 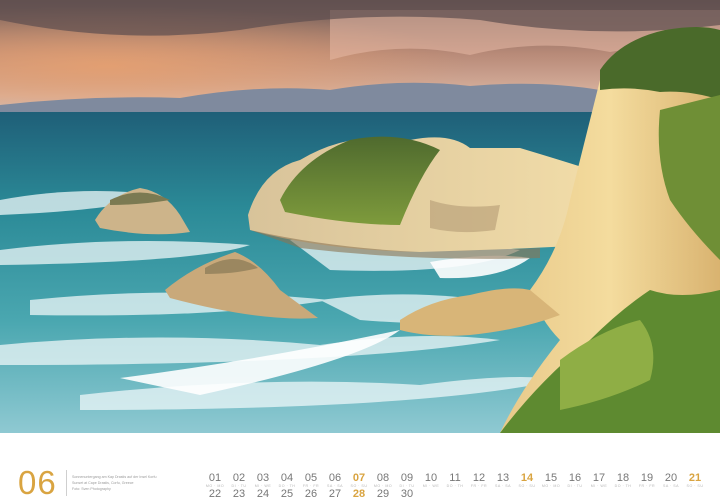 I want to click on calendar-day-30: 30, so click(x=407, y=494).